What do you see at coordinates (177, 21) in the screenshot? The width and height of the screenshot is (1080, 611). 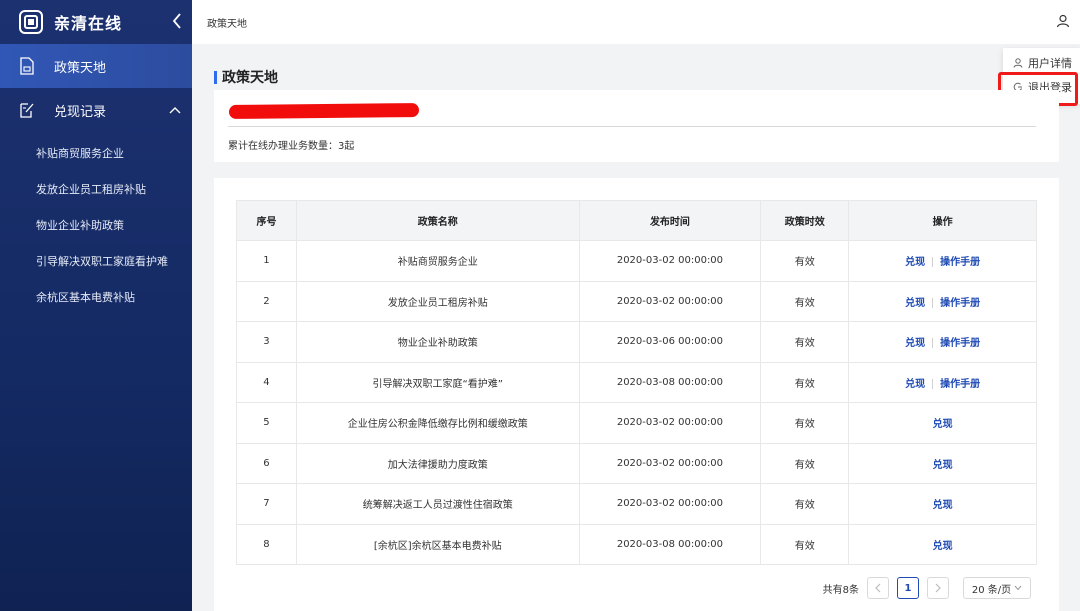 I see `collapse-sidebar-icon` at bounding box center [177, 21].